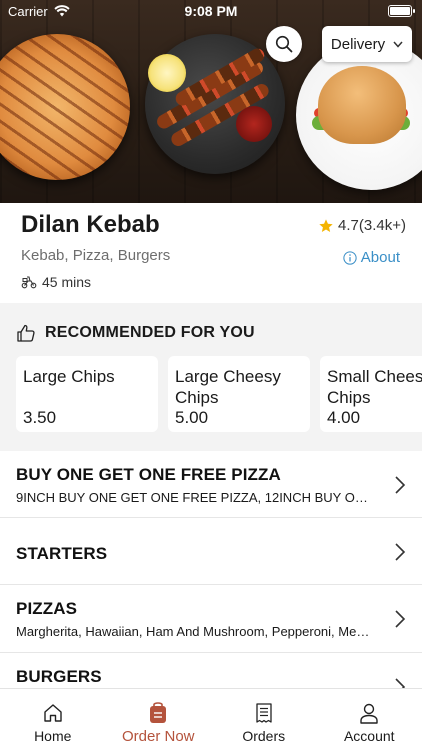 The width and height of the screenshot is (422, 750). I want to click on tab-account-label: Account, so click(369, 736).